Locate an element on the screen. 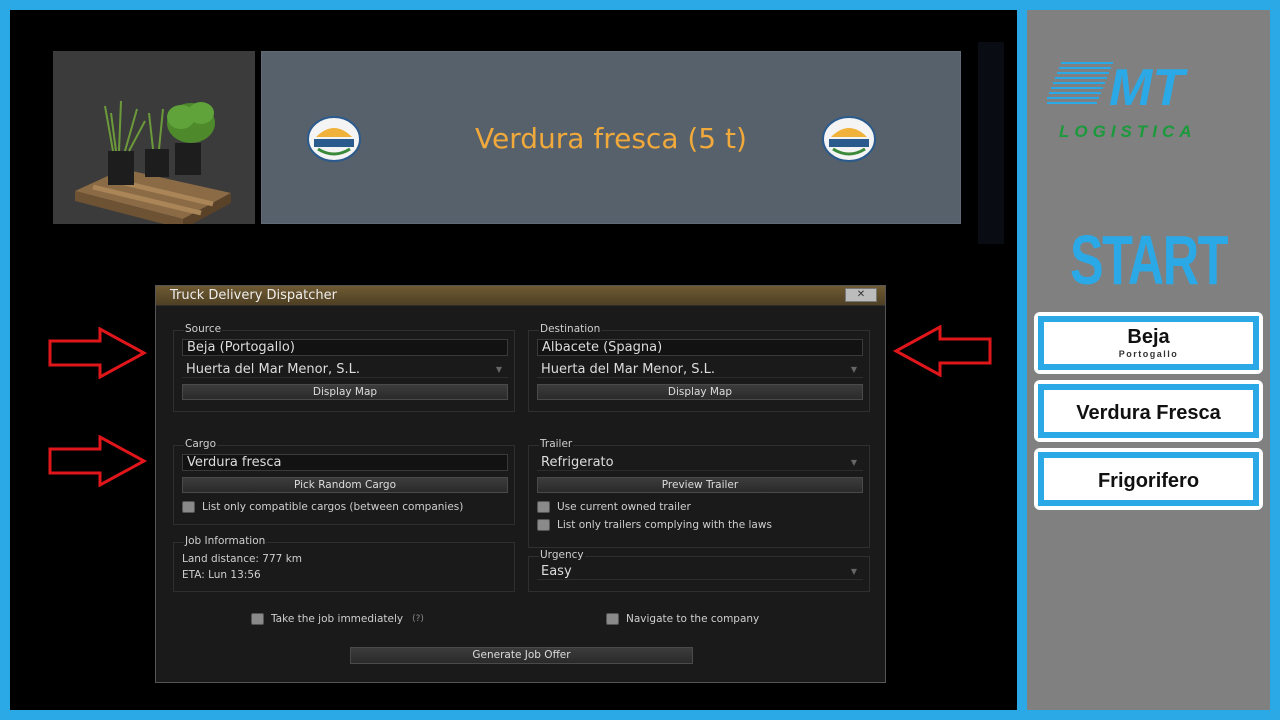  navigate-company-label: Navigate to the company is located at coordinates (693, 619).